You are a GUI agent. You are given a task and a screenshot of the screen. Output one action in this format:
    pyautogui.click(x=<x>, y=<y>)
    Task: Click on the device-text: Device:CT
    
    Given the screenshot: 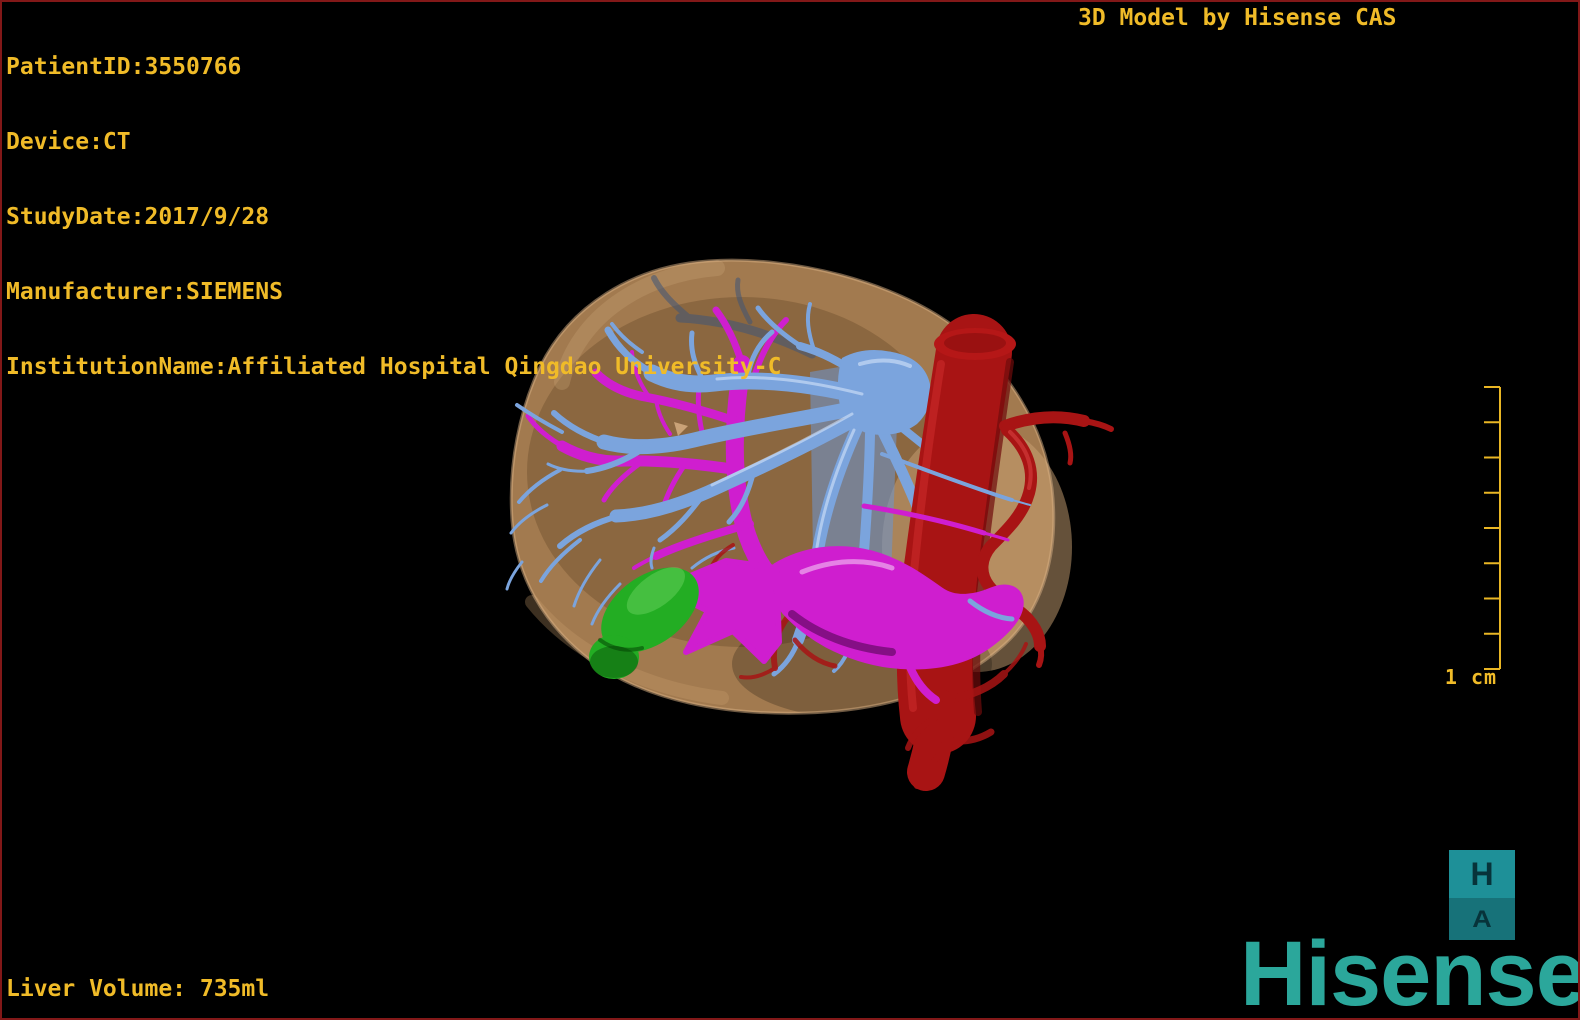 What is the action you would take?
    pyautogui.click(x=68, y=142)
    